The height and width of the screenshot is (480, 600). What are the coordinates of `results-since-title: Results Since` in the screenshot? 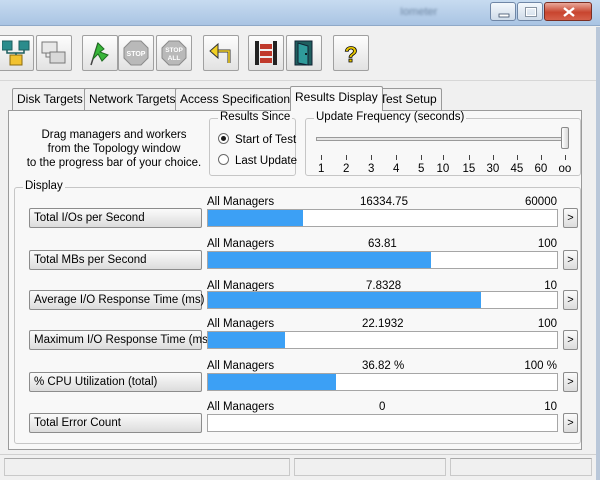 It's located at (255, 117).